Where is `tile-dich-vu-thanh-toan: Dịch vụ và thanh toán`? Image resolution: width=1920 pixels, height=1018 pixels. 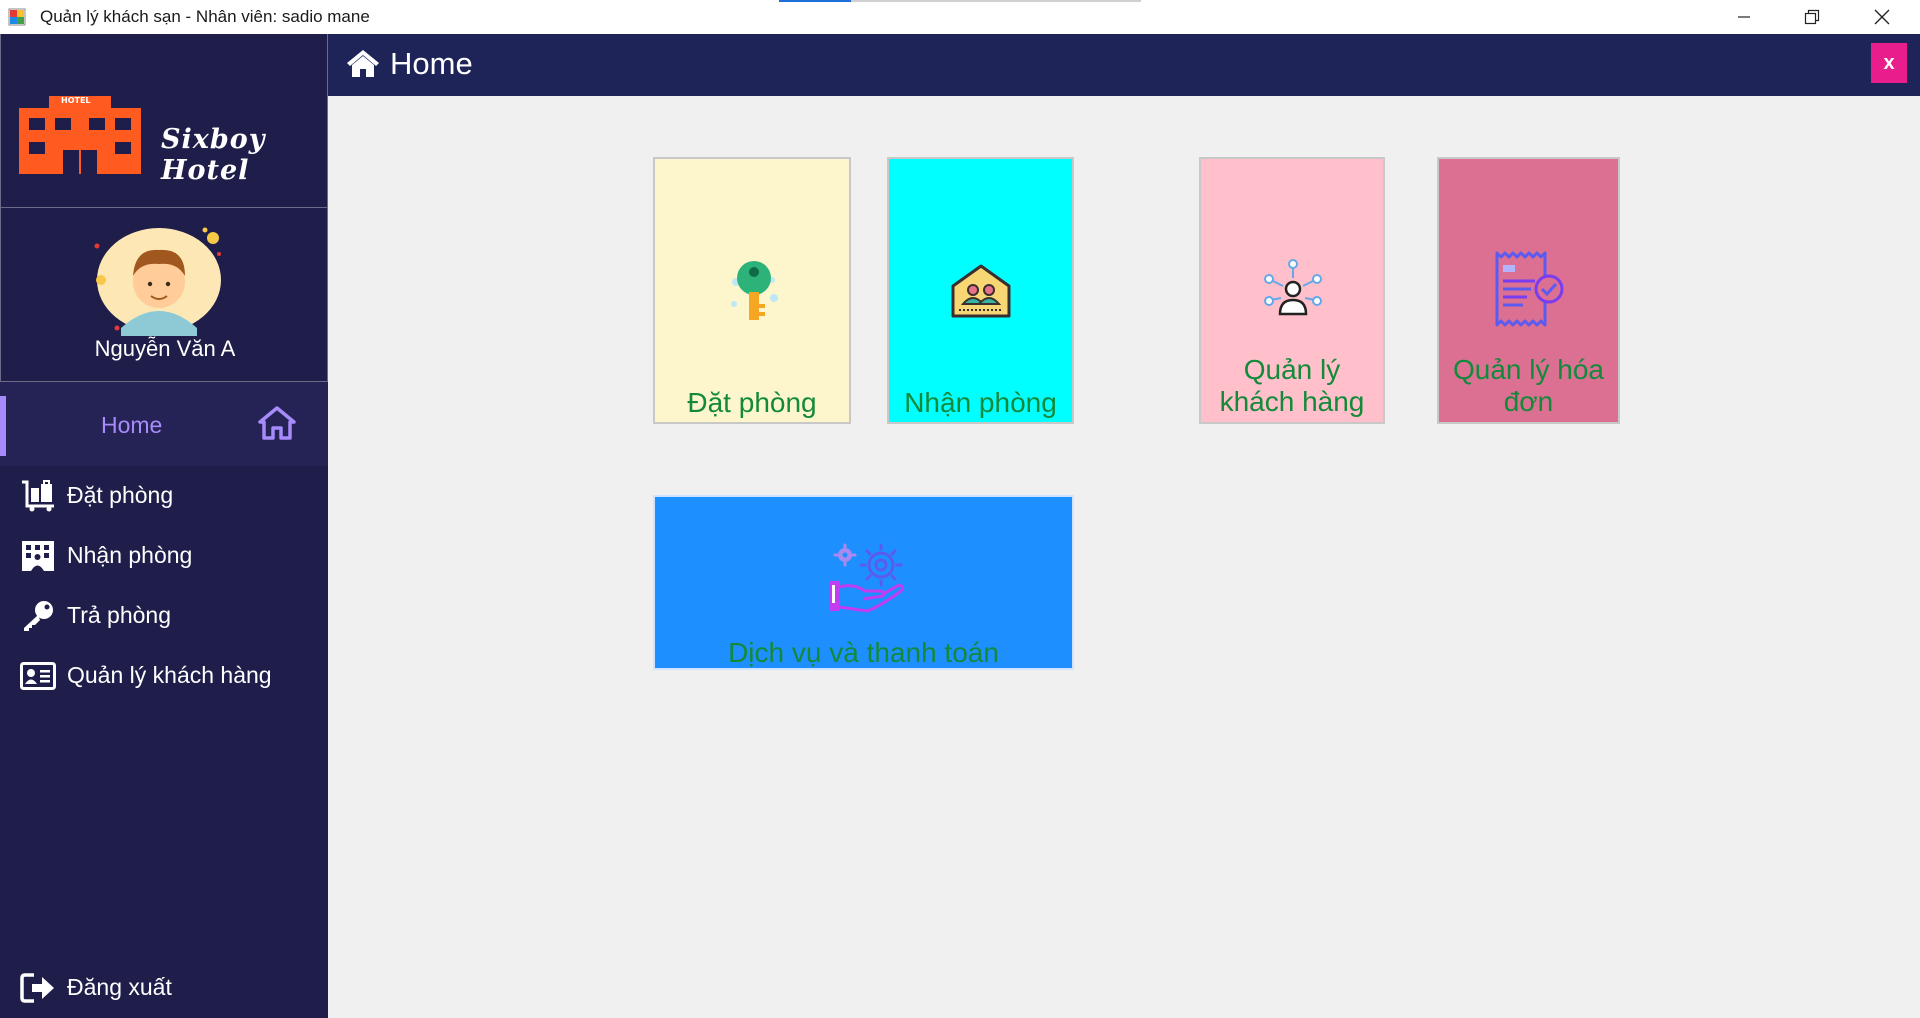 tile-dich-vu-thanh-toan: Dịch vụ và thanh toán is located at coordinates (863, 582).